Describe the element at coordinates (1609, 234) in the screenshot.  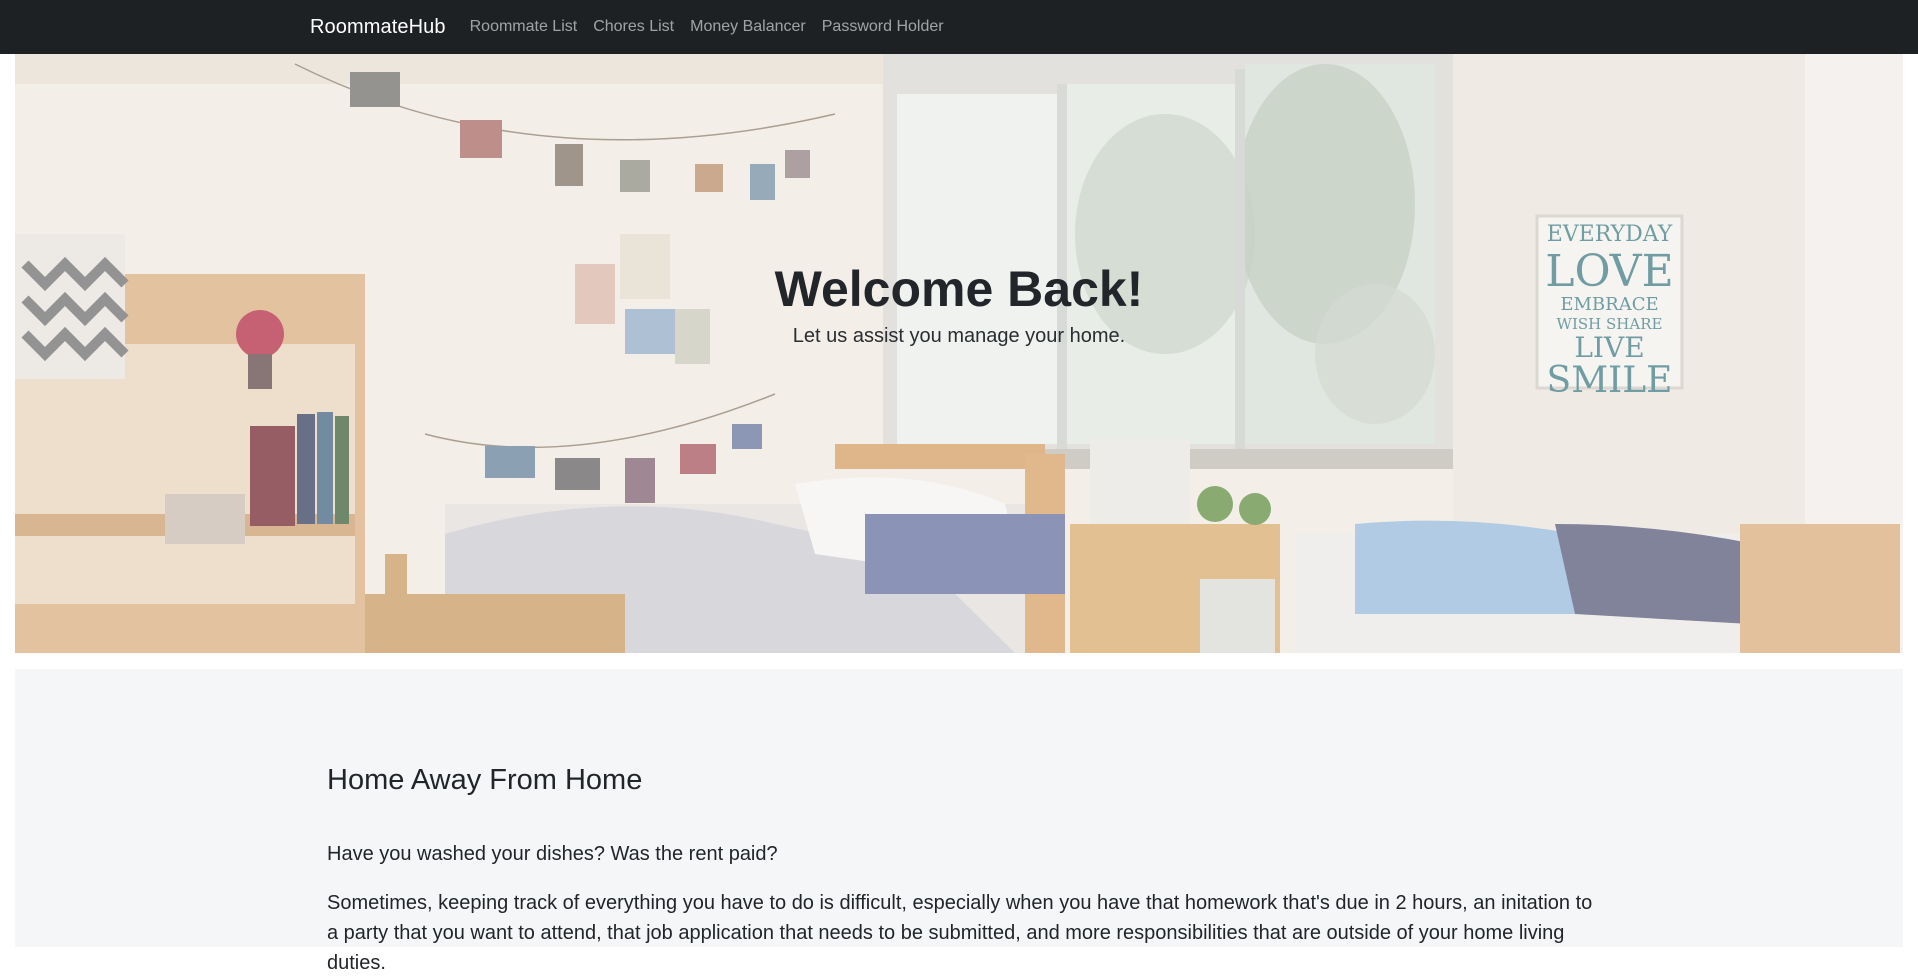
I see `poster-line: EVERYDAY` at that location.